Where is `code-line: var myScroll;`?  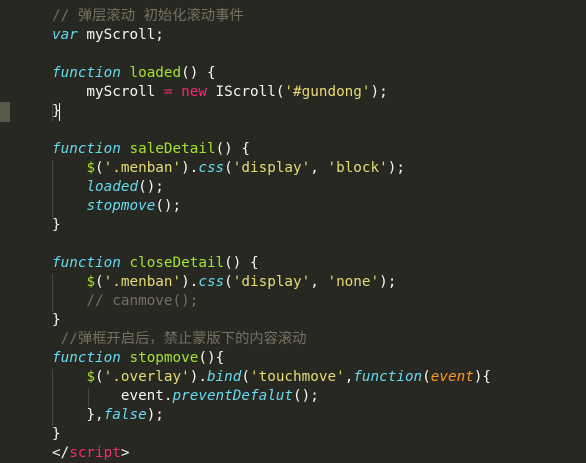 code-line: var myScroll; is located at coordinates (108, 35).